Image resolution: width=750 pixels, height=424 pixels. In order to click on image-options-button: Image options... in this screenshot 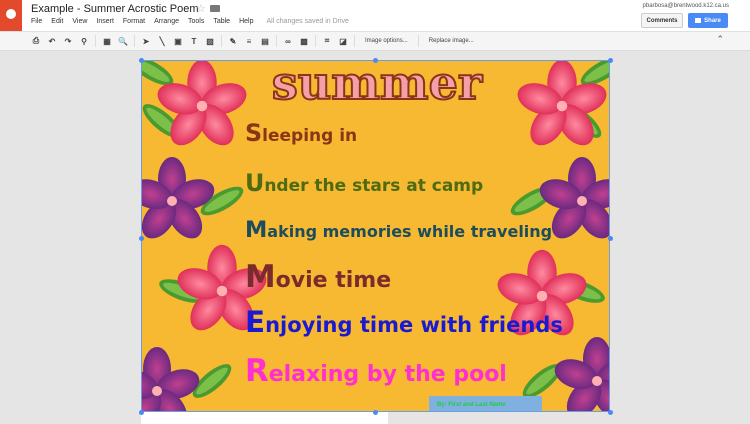, I will do `click(386, 41)`.